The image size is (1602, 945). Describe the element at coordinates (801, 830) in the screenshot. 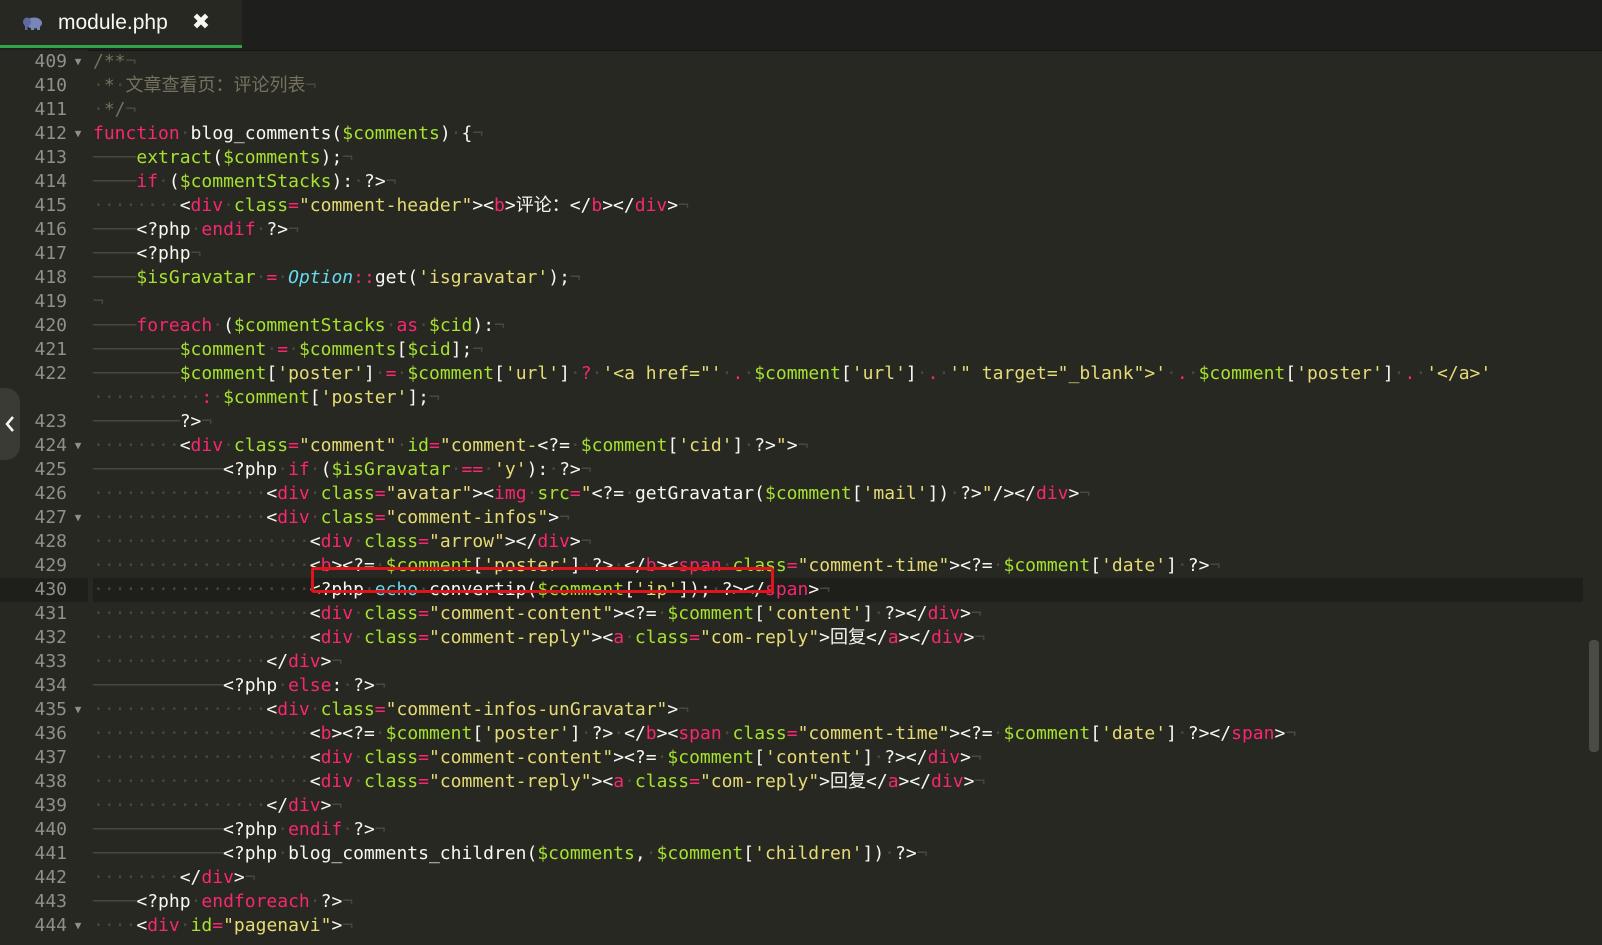

I see `code-line: 440 ────────────<?php·endif·?>¬` at that location.